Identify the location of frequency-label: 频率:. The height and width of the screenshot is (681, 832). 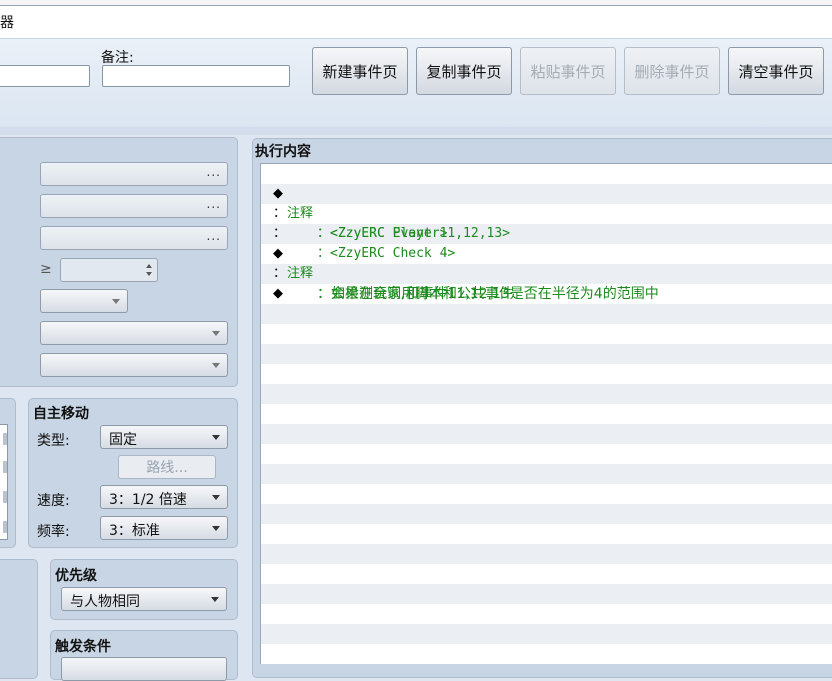
(53, 532).